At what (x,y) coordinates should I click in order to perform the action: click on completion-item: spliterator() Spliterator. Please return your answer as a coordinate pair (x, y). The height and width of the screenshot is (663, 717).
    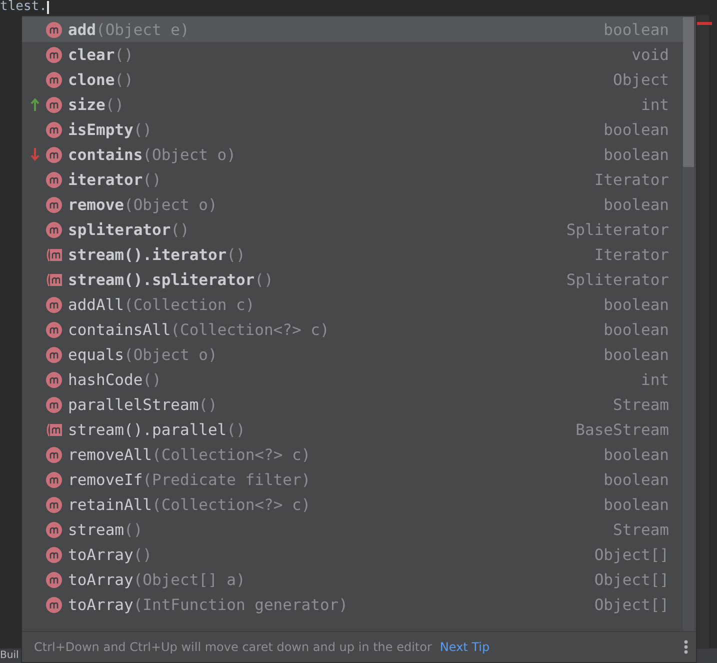
    Looking at the image, I should click on (352, 229).